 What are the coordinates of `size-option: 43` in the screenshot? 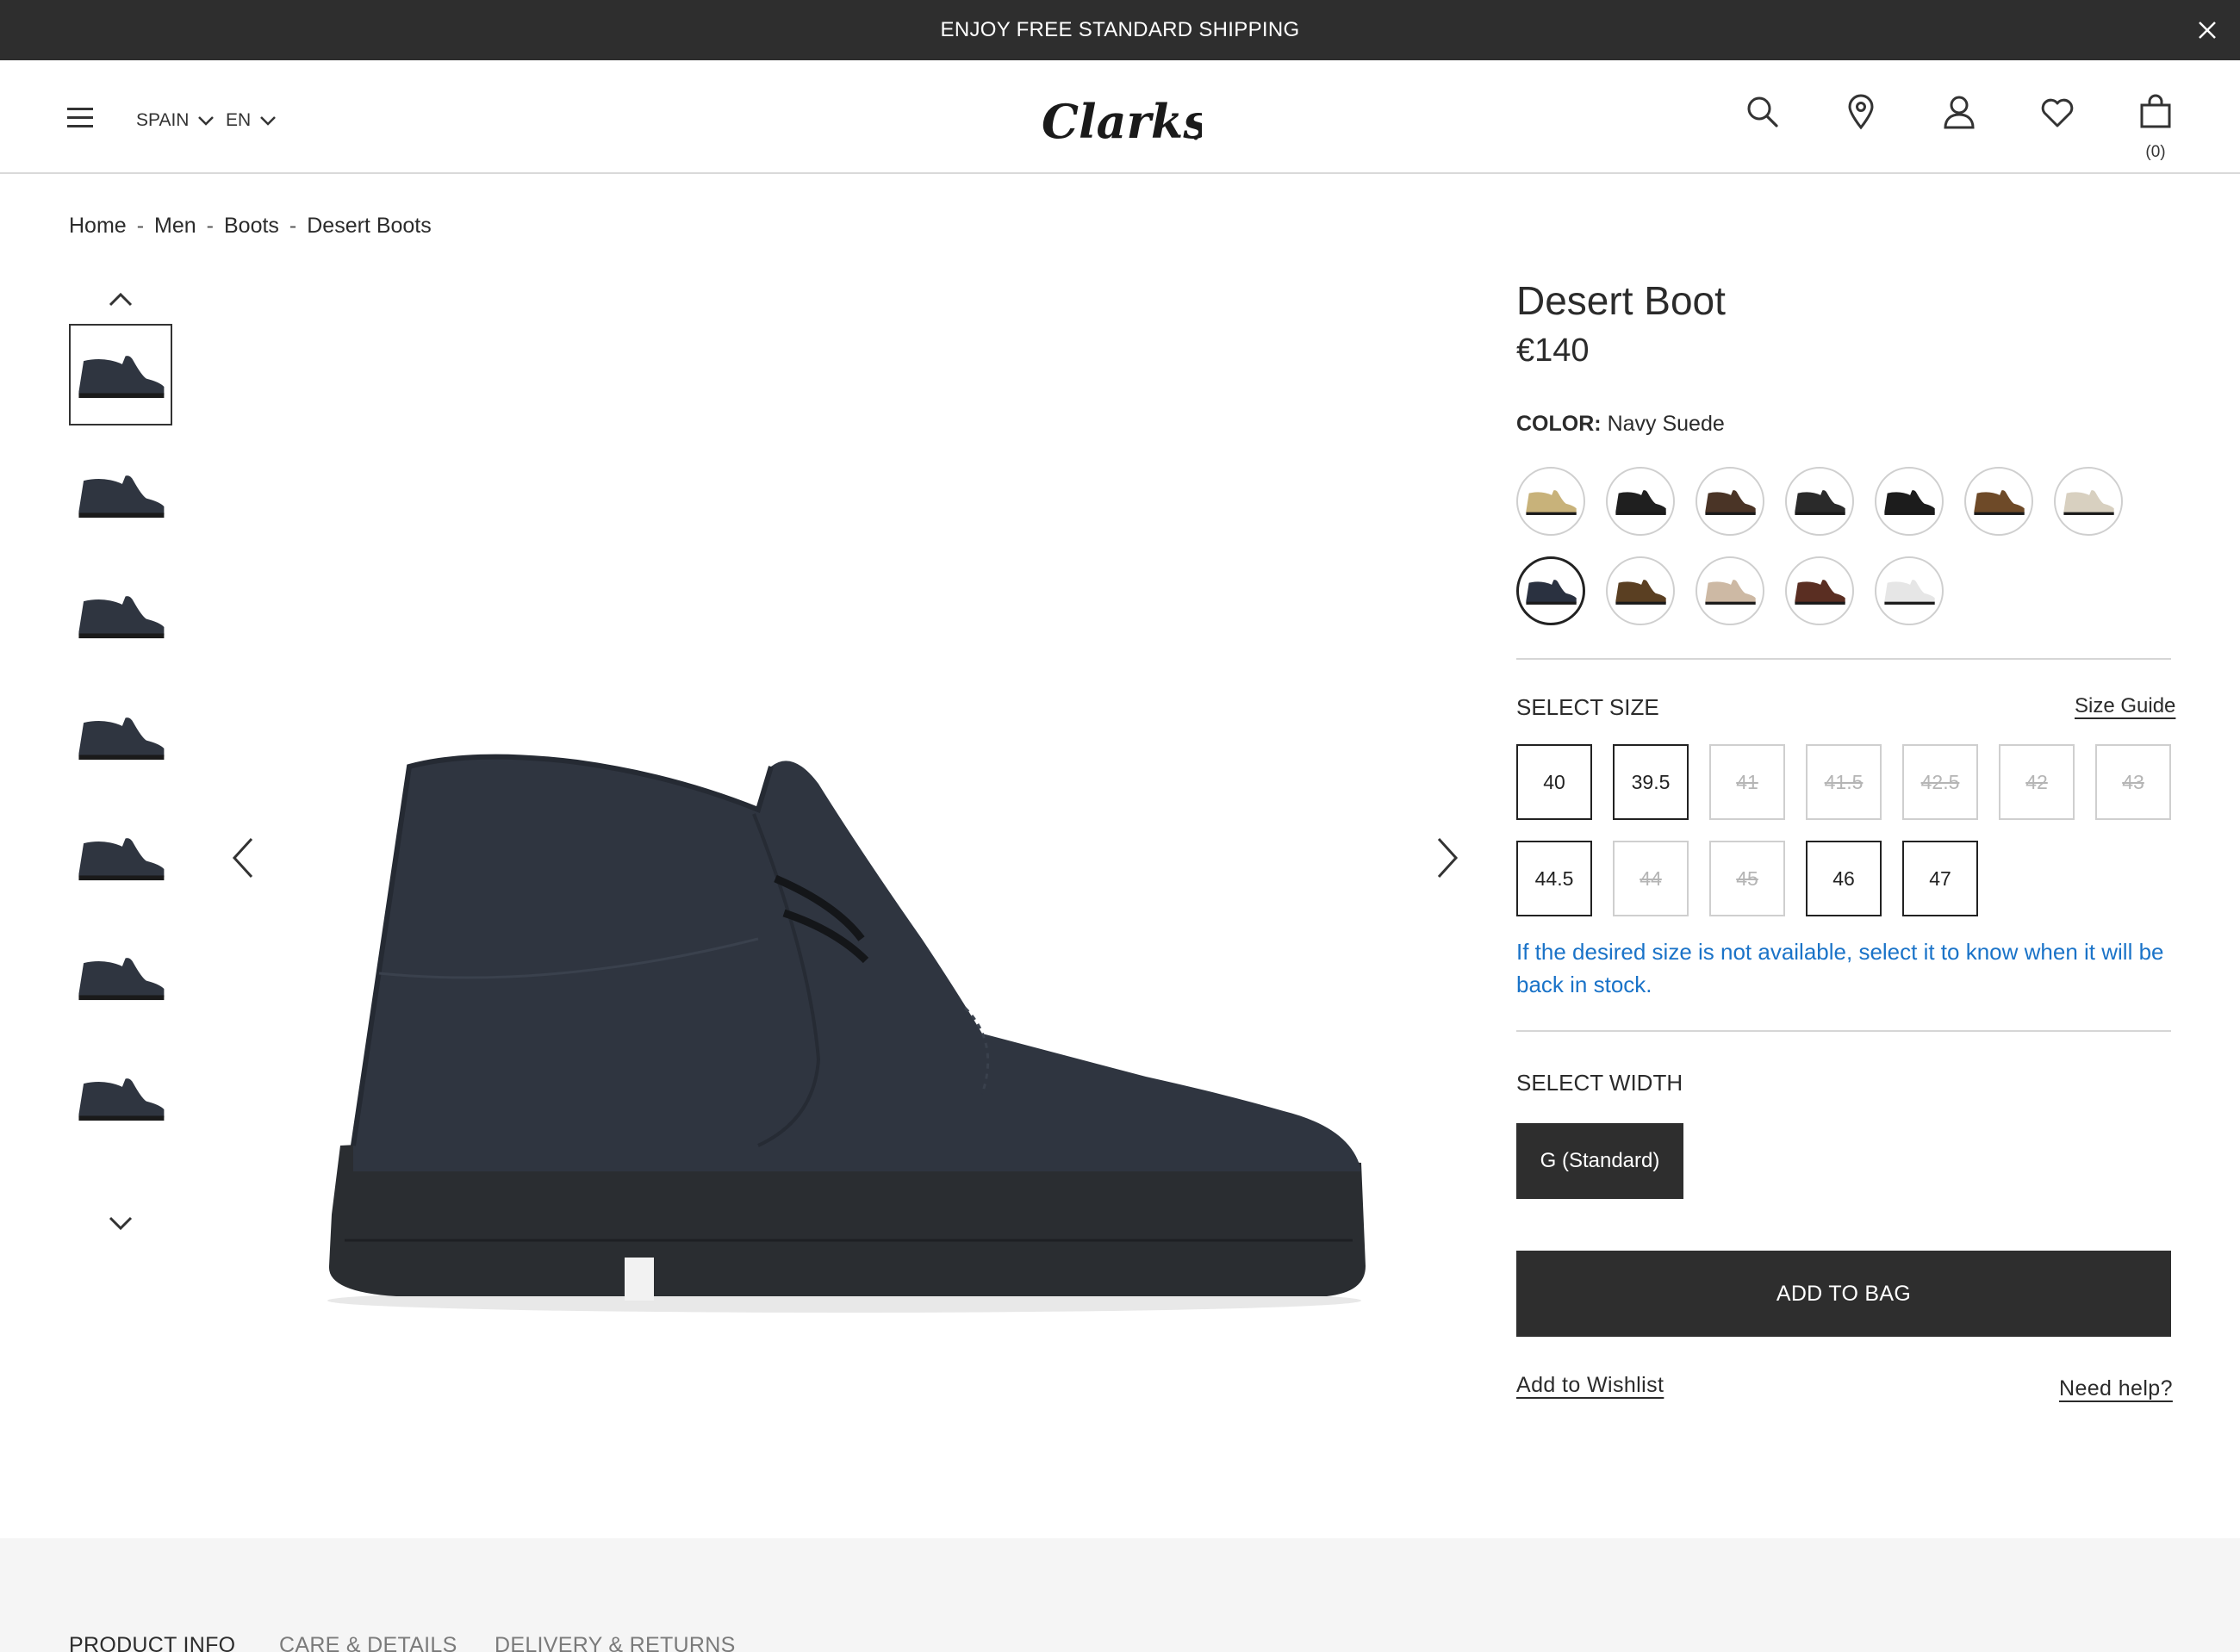 It's located at (2133, 782).